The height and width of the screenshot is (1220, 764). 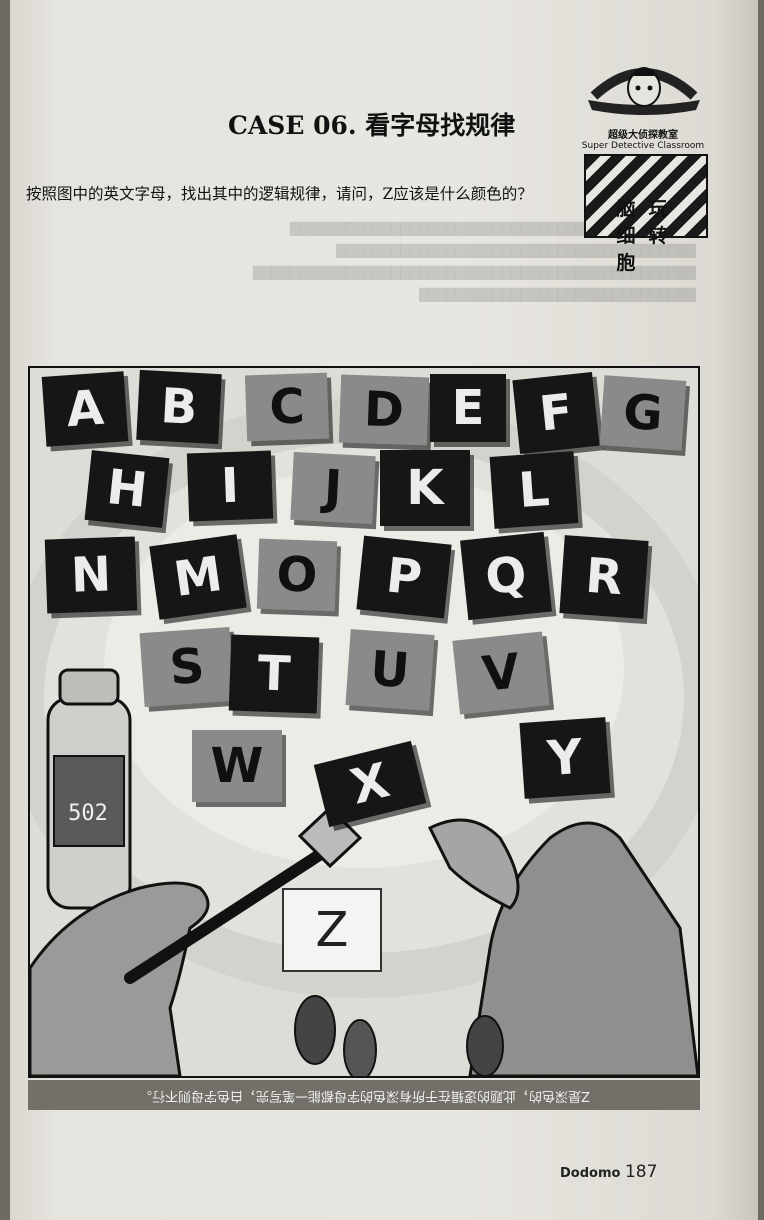 What do you see at coordinates (643, 146) in the screenshot?
I see `badge-en-title: Super Detective Classroom` at bounding box center [643, 146].